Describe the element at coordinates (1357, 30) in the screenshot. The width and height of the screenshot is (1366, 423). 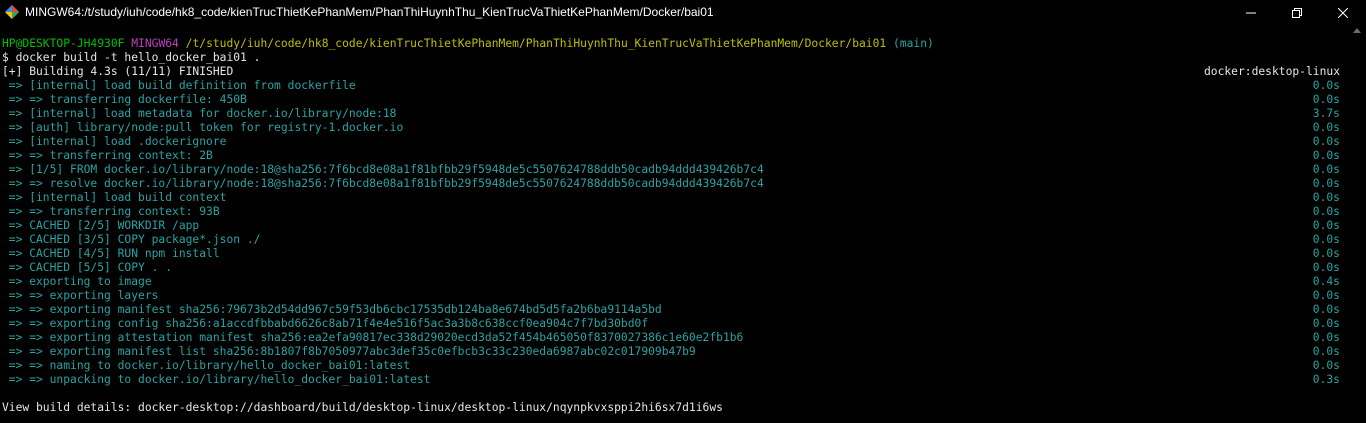
I see `scroll-up-icon` at that location.